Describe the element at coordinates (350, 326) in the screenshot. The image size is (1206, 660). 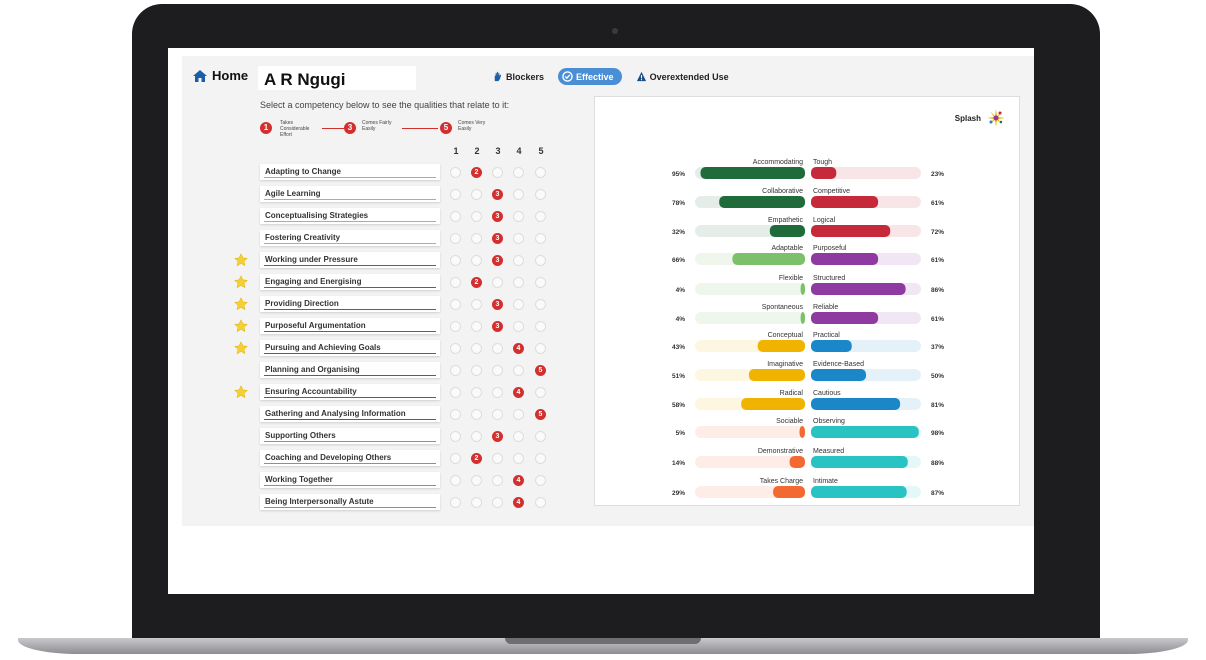
I see `competency-row: Purposeful Argumentation` at that location.